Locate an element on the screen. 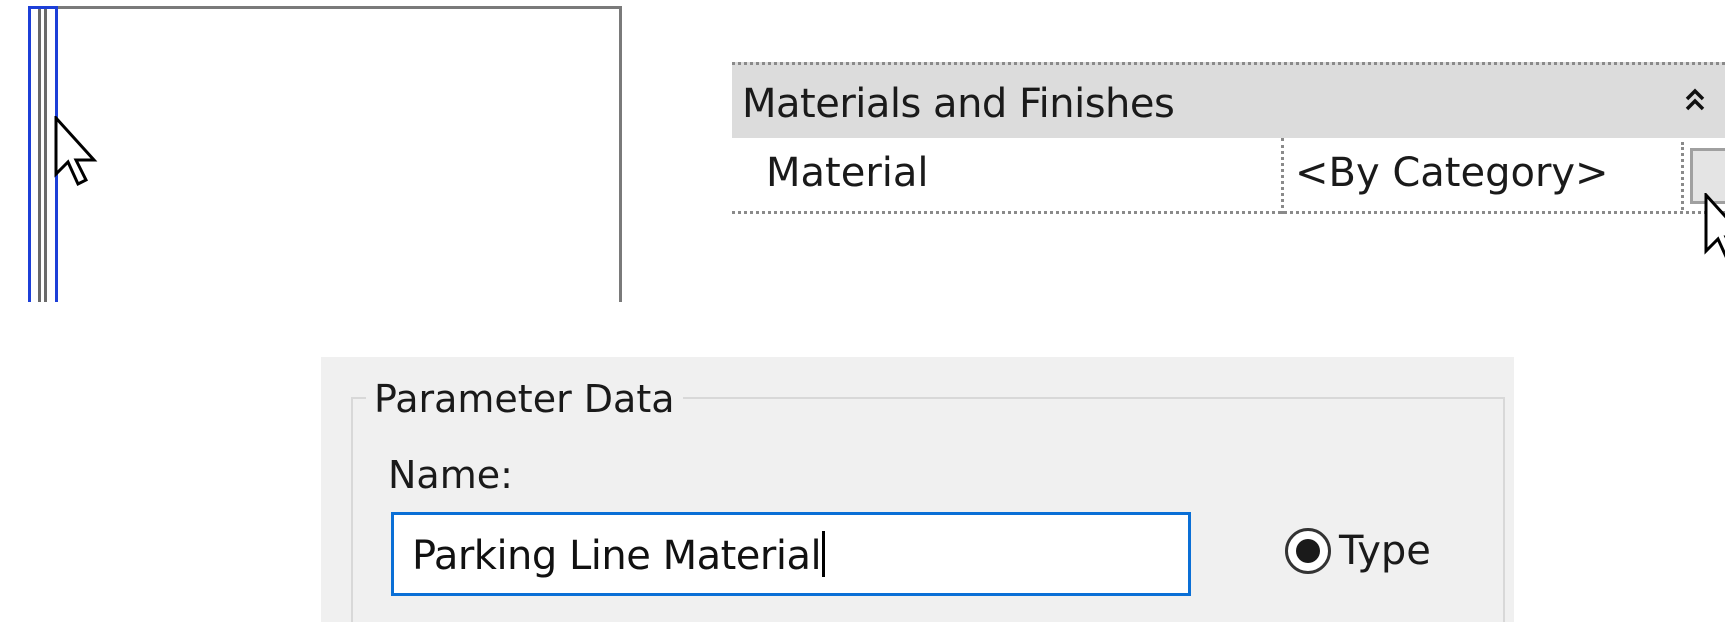 This screenshot has width=1725, height=622. name-input-value: Parking Line Material is located at coordinates (619, 555).